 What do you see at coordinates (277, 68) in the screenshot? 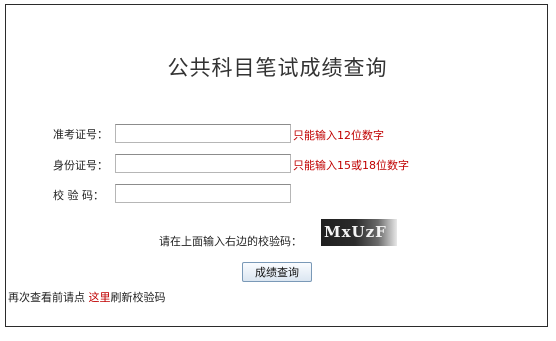
I see `page-title: 公共科目笔试成绩查询` at bounding box center [277, 68].